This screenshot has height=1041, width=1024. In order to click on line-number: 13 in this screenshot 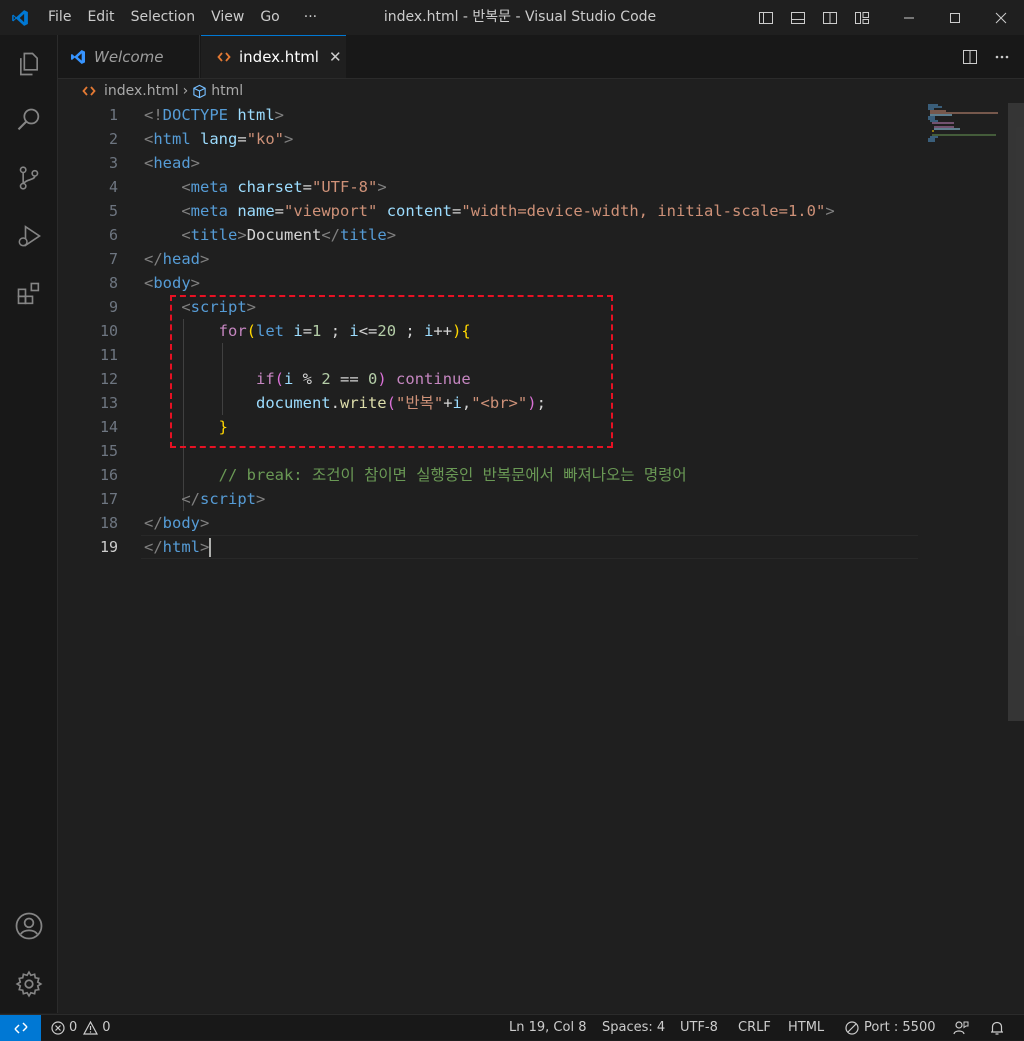, I will do `click(108, 403)`.